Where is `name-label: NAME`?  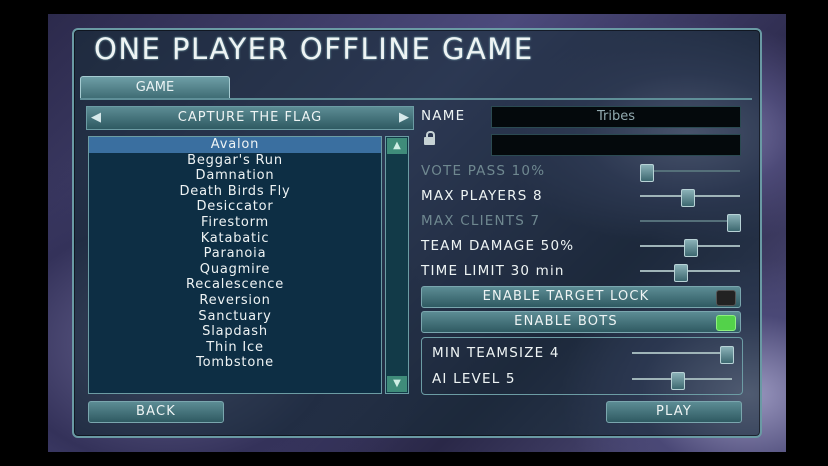
name-label: NAME is located at coordinates (443, 116).